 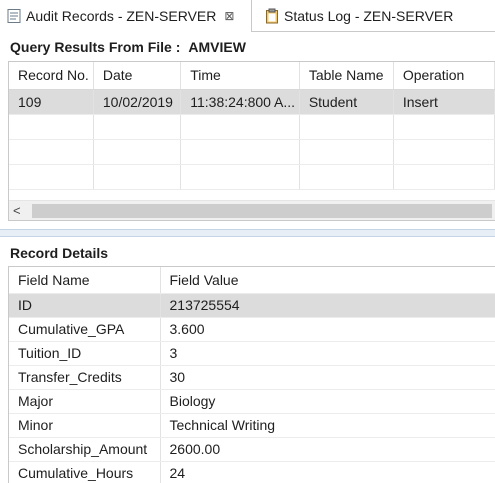 I want to click on field-name-cell: Tuition_ID, so click(x=85, y=353).